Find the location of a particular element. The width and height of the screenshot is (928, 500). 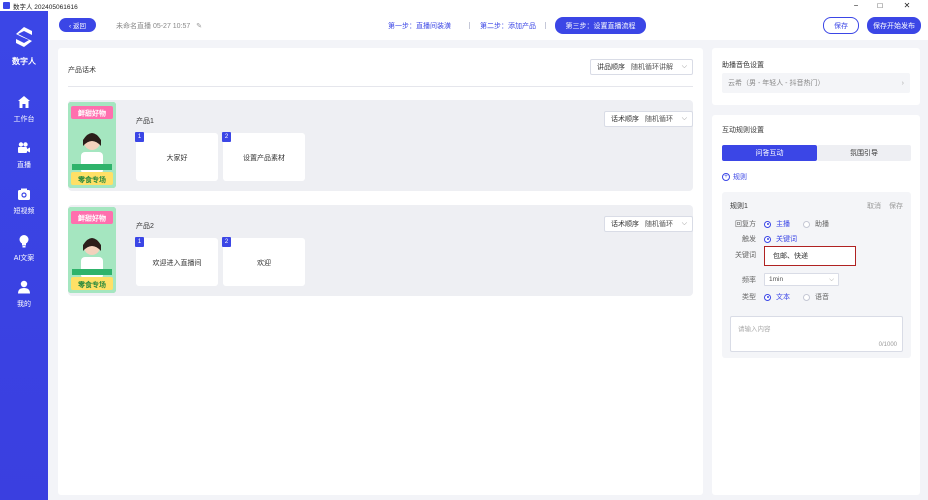

responder-label: 回复方 is located at coordinates (745, 224).